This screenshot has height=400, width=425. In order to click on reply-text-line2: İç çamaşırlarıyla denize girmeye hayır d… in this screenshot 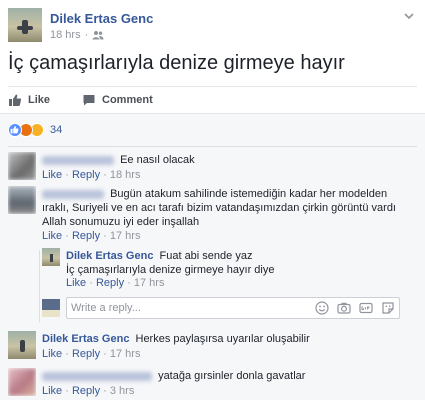, I will do `click(170, 270)`.